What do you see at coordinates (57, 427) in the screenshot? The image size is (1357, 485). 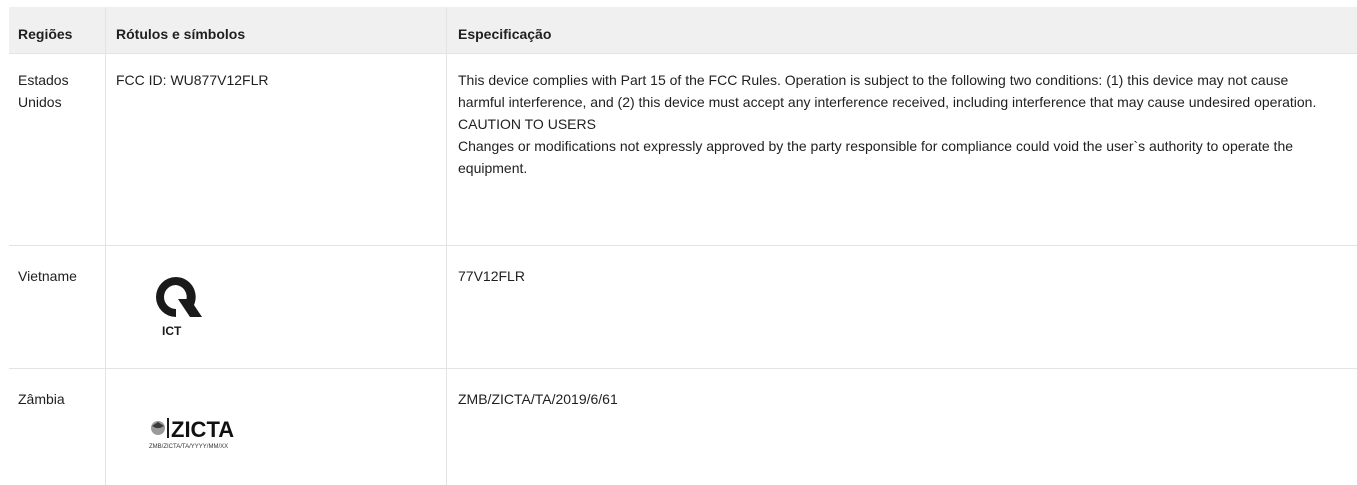 I see `region-cell: Zâmbia` at bounding box center [57, 427].